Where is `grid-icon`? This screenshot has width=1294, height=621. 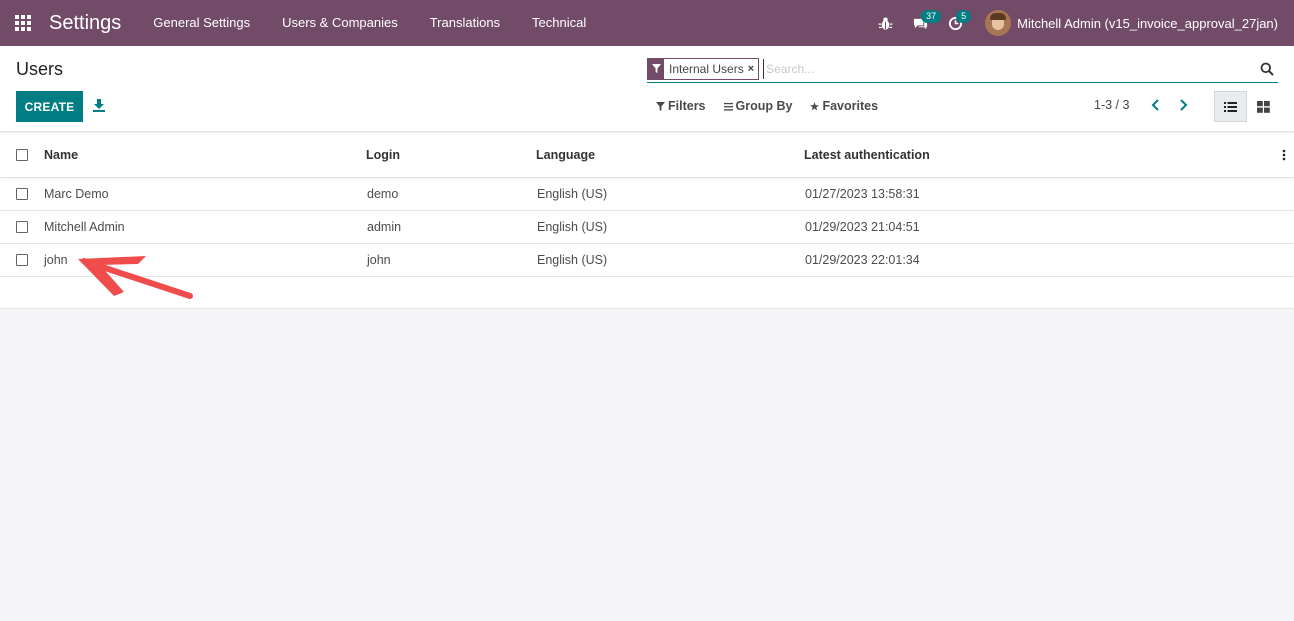 grid-icon is located at coordinates (1263, 106).